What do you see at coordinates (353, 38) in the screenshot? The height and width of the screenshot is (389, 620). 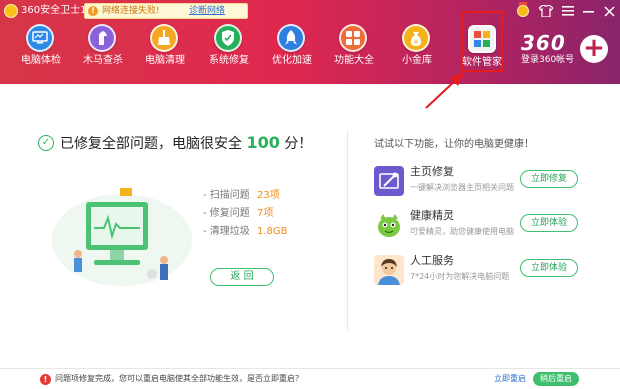 I see `grid-icon` at bounding box center [353, 38].